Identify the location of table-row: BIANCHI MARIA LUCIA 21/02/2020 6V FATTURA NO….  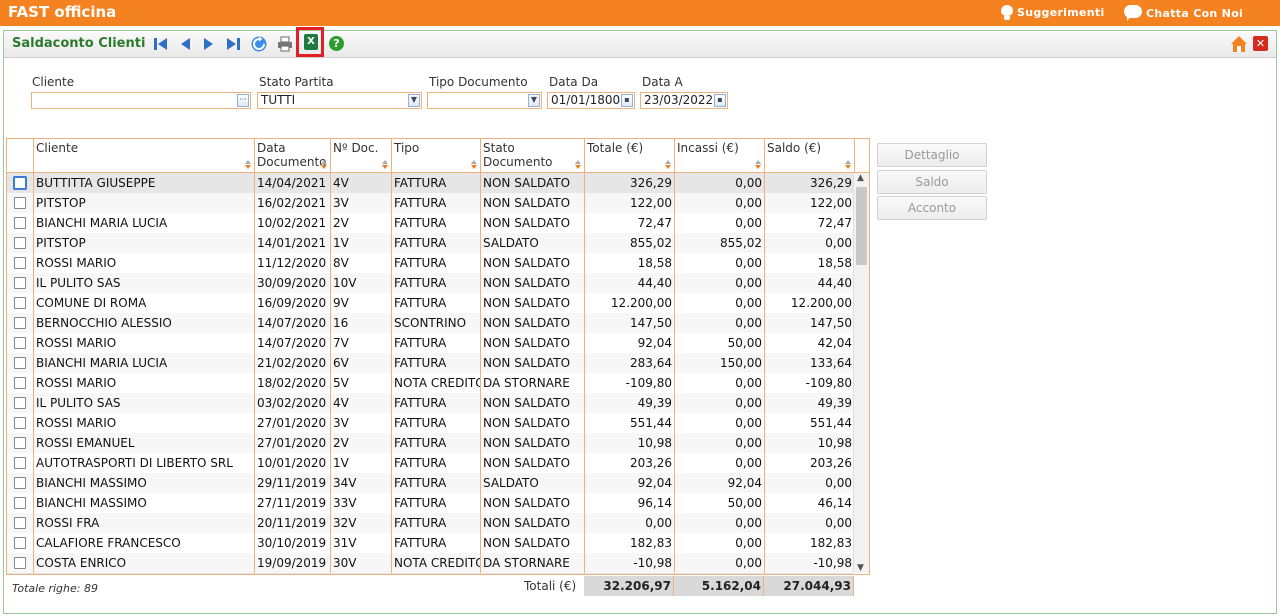
(431, 363).